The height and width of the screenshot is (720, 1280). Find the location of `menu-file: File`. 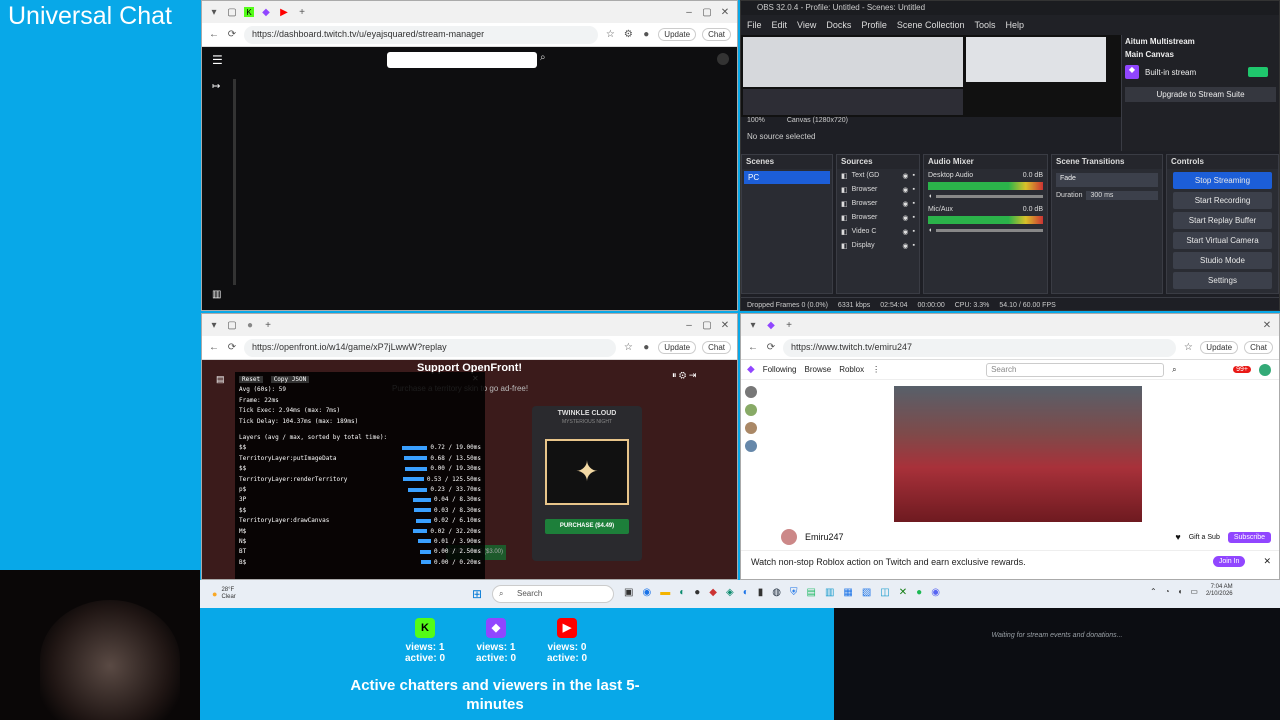

menu-file: File is located at coordinates (754, 25).